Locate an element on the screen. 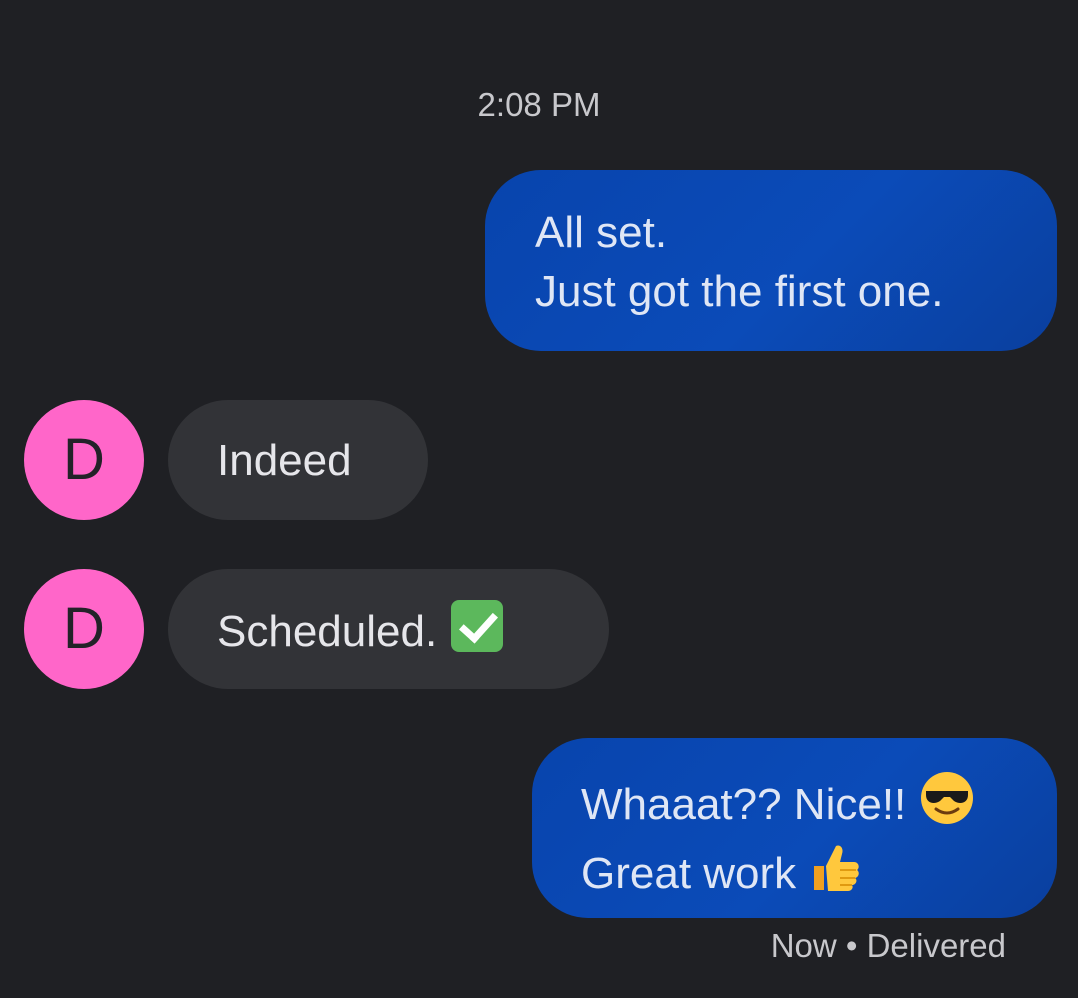  thumbs-up-icon is located at coordinates (836, 874).